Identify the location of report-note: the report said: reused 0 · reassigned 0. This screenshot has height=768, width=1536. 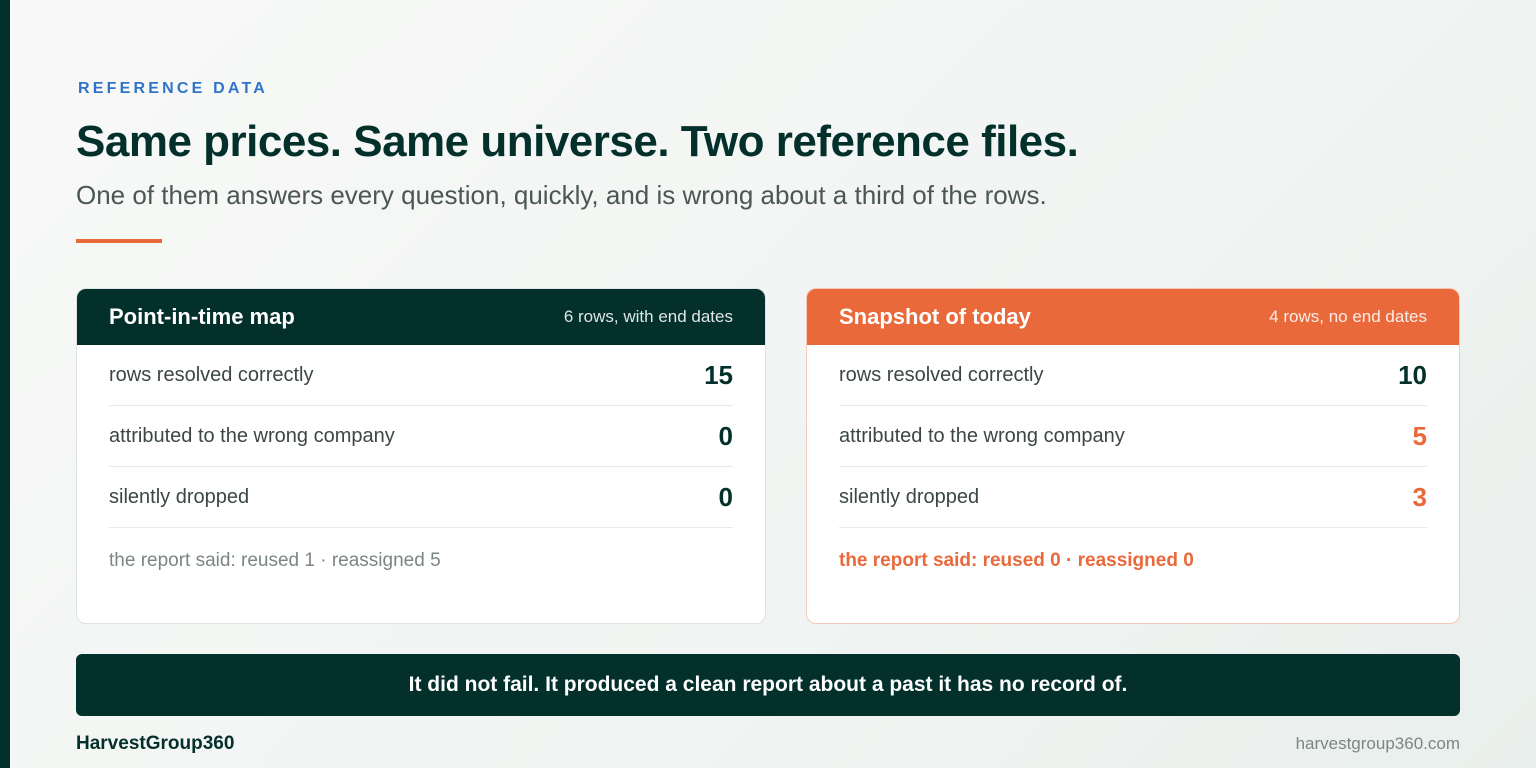
(1016, 560).